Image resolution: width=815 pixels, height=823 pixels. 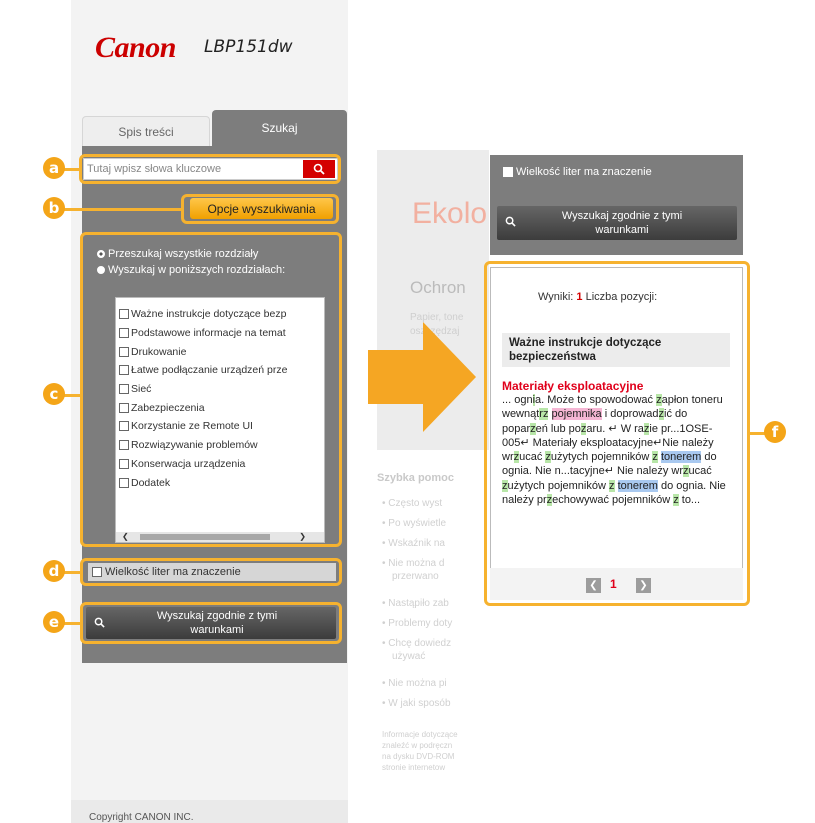 What do you see at coordinates (775, 432) in the screenshot?
I see `callout-badge-f: f` at bounding box center [775, 432].